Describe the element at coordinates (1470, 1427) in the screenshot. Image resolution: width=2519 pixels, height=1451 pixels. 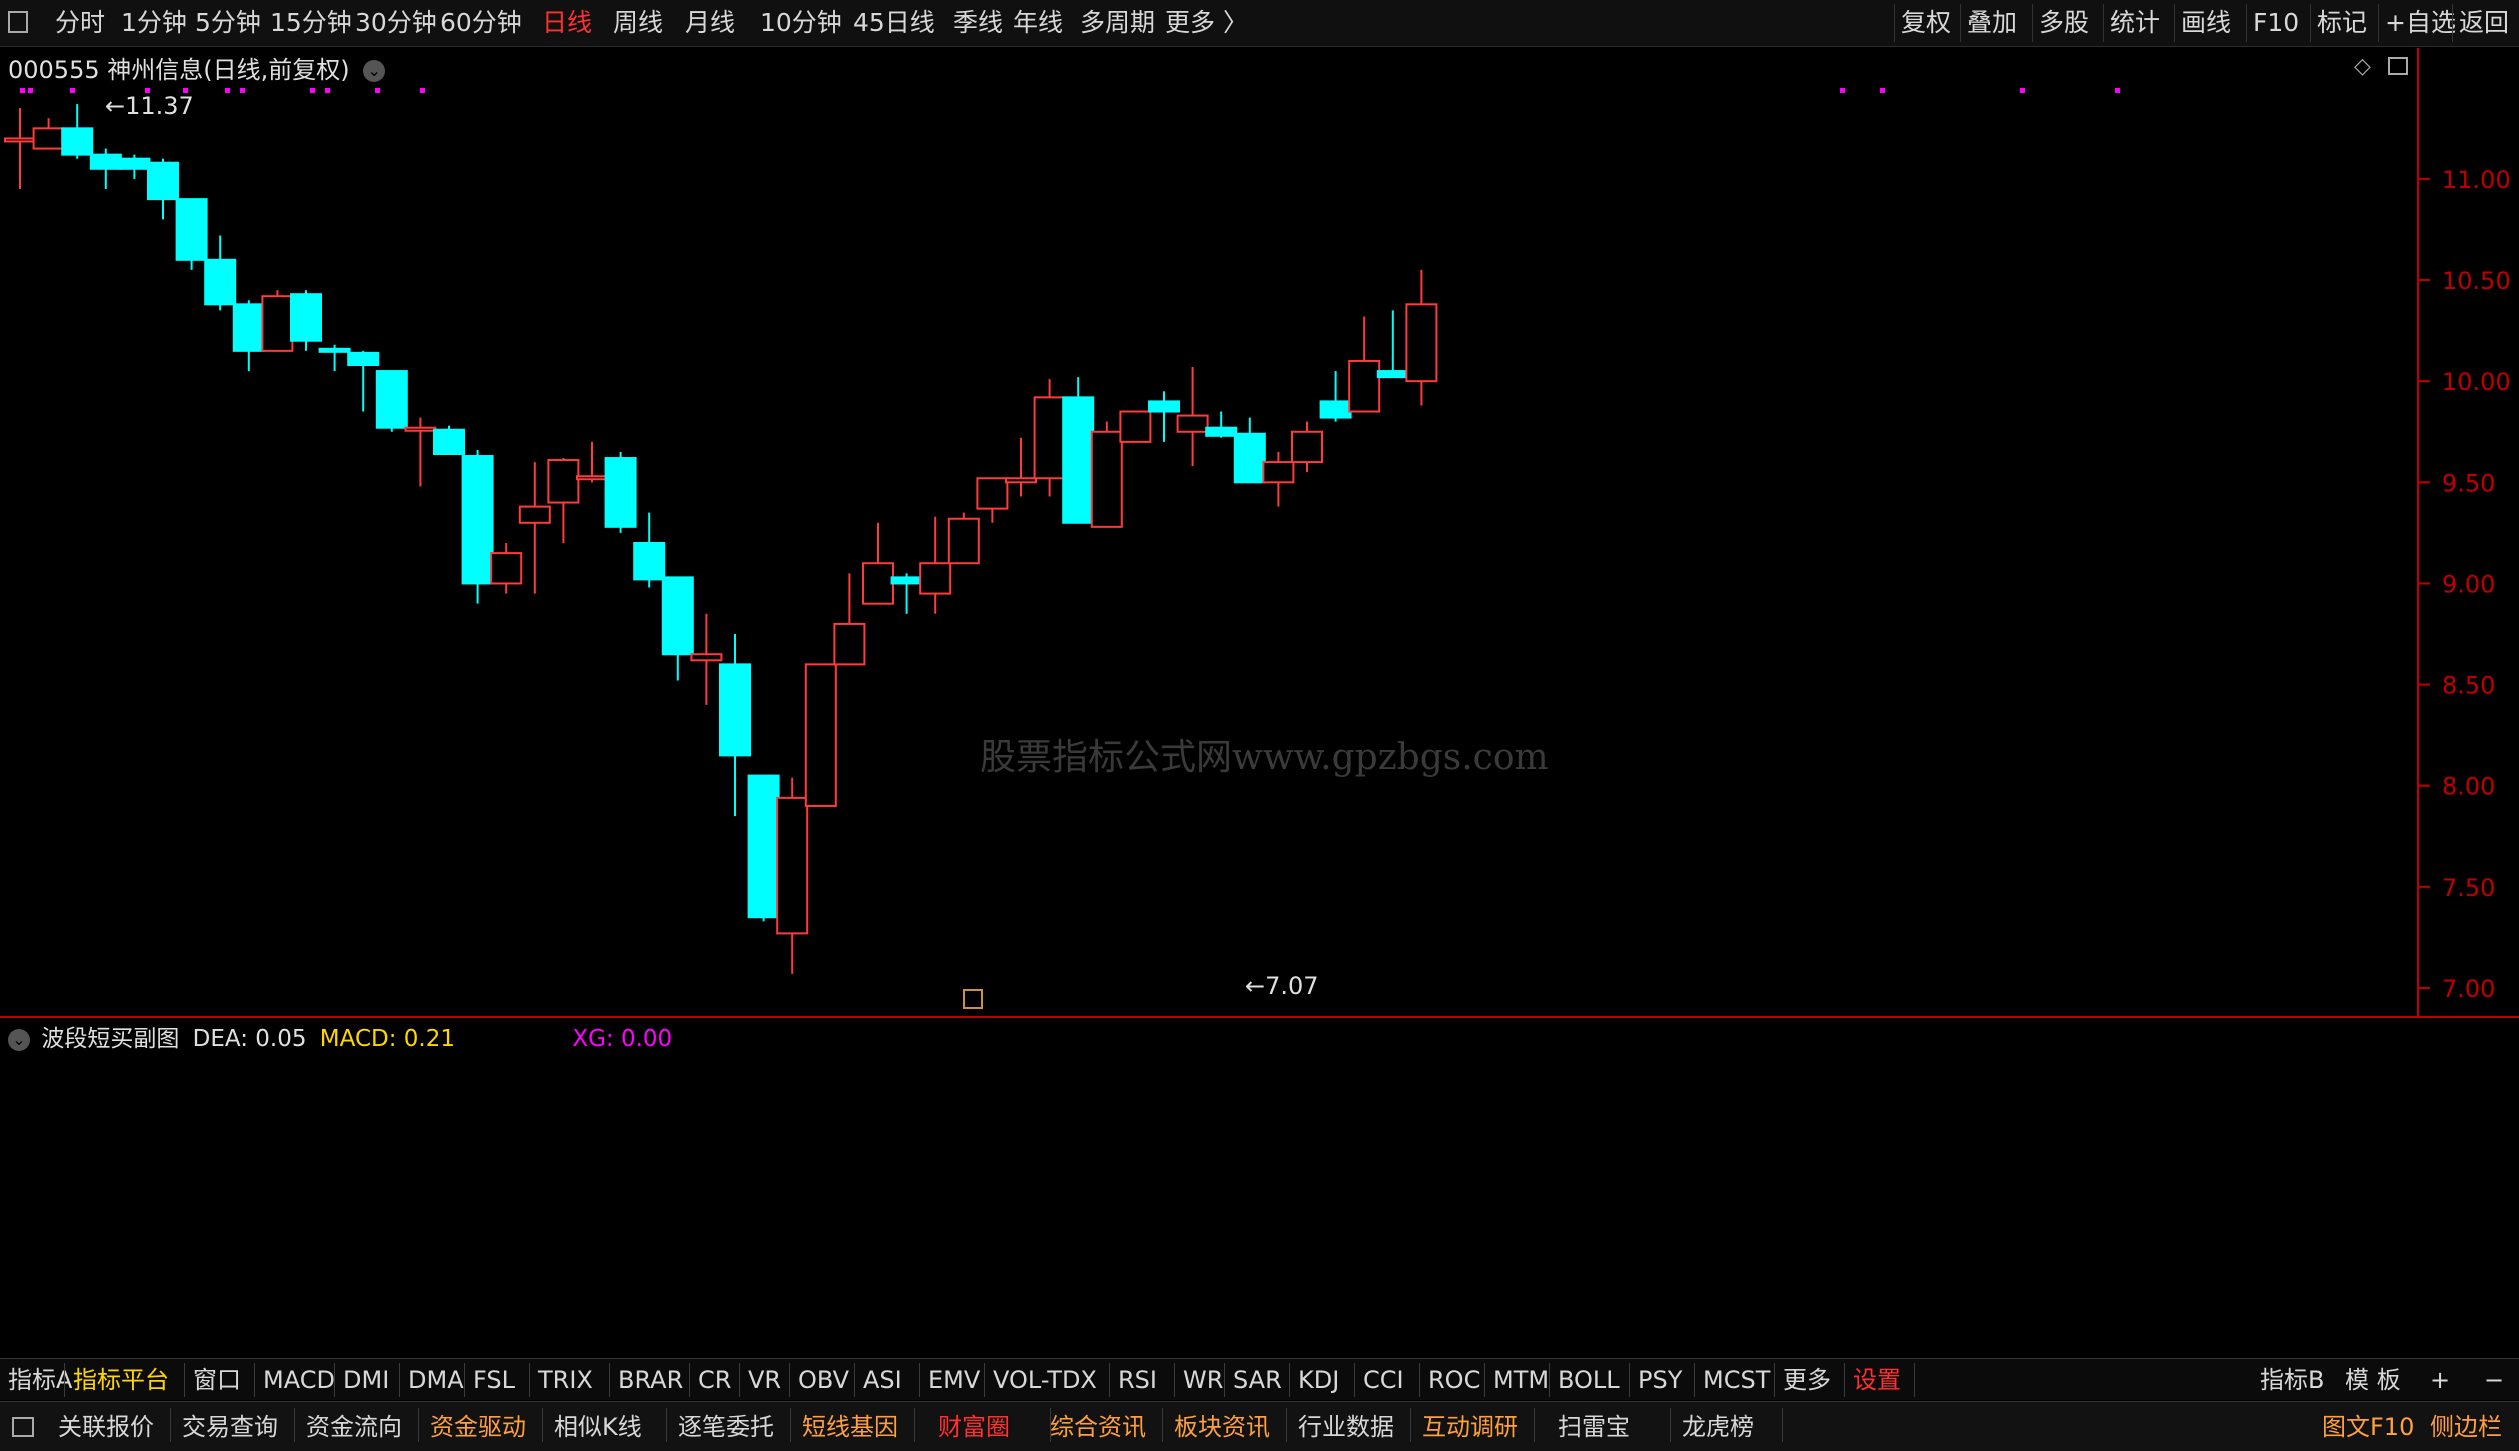
I see `info-tab-11: 互动调研` at that location.